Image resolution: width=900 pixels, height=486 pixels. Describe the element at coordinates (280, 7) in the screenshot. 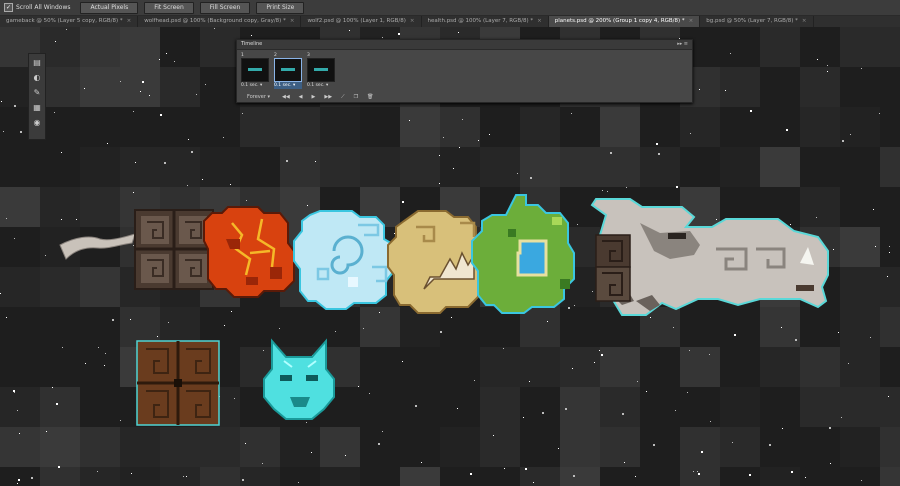

I see `print-size-button: Print Size` at that location.